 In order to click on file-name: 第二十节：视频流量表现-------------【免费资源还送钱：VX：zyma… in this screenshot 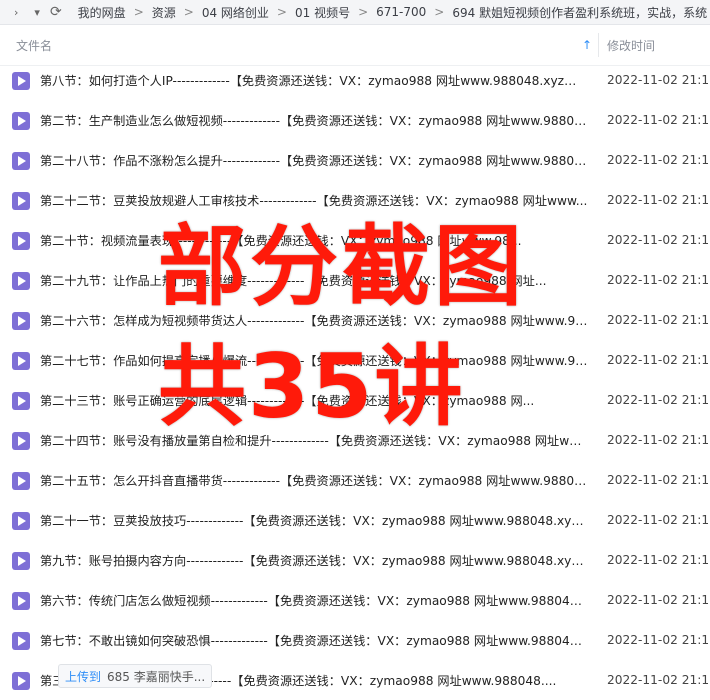, I will do `click(314, 240)`.